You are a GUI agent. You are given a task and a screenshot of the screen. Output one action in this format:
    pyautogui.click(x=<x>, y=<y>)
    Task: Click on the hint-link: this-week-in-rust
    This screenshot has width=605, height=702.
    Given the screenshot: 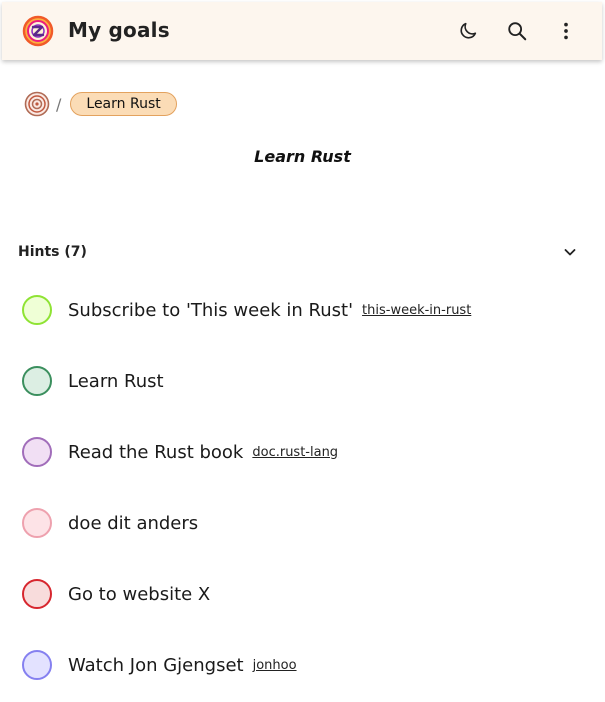 What is the action you would take?
    pyautogui.click(x=416, y=310)
    